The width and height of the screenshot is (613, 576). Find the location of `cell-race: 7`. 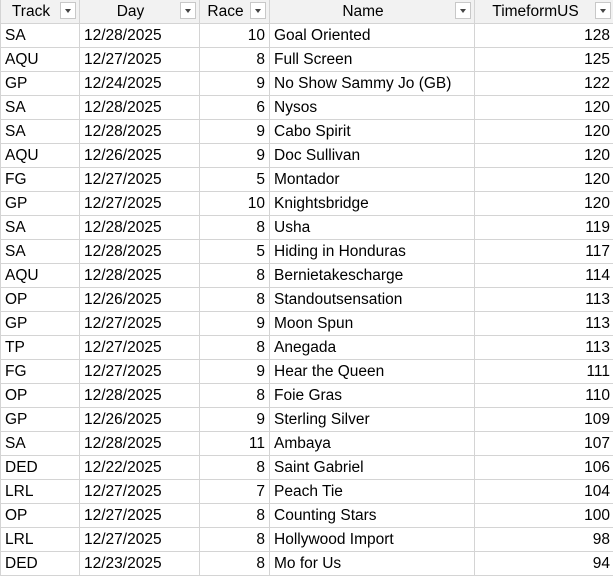

cell-race: 7 is located at coordinates (234, 491).